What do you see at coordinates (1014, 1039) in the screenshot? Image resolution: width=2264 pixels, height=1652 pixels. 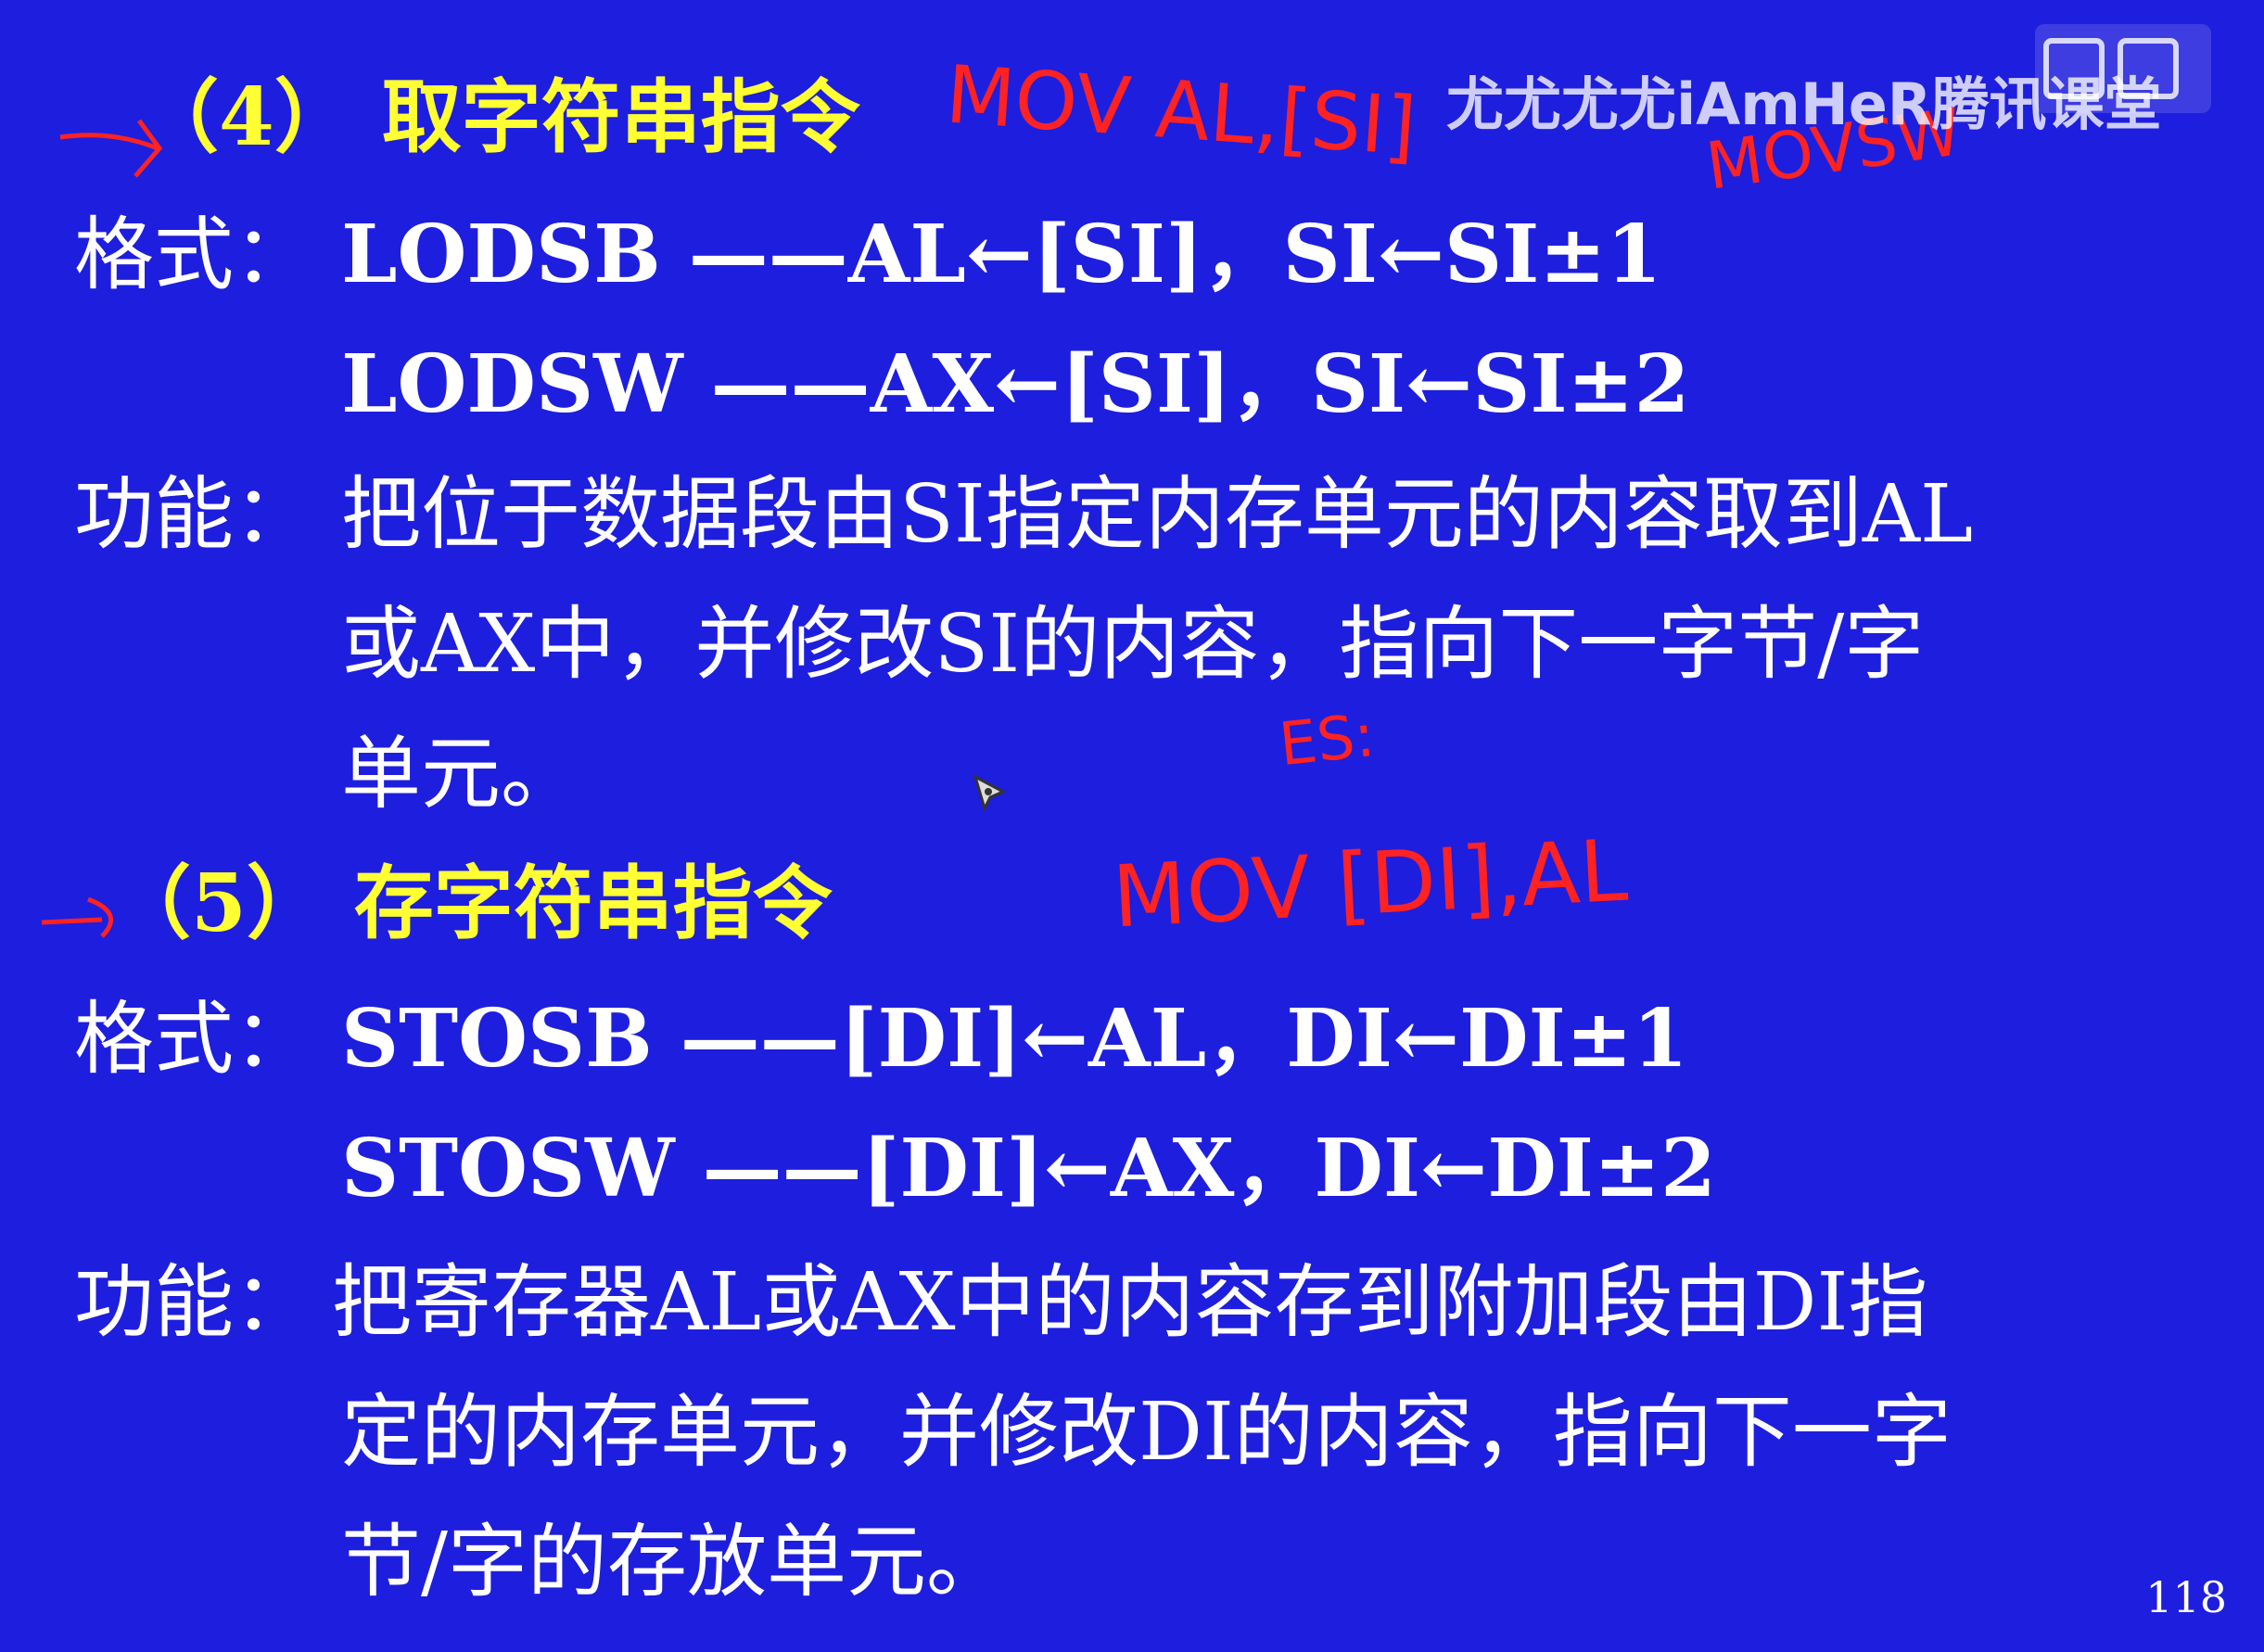 I see `section5-format-line1: STOSB ——[DI]←AL，DI←DI±1` at bounding box center [1014, 1039].